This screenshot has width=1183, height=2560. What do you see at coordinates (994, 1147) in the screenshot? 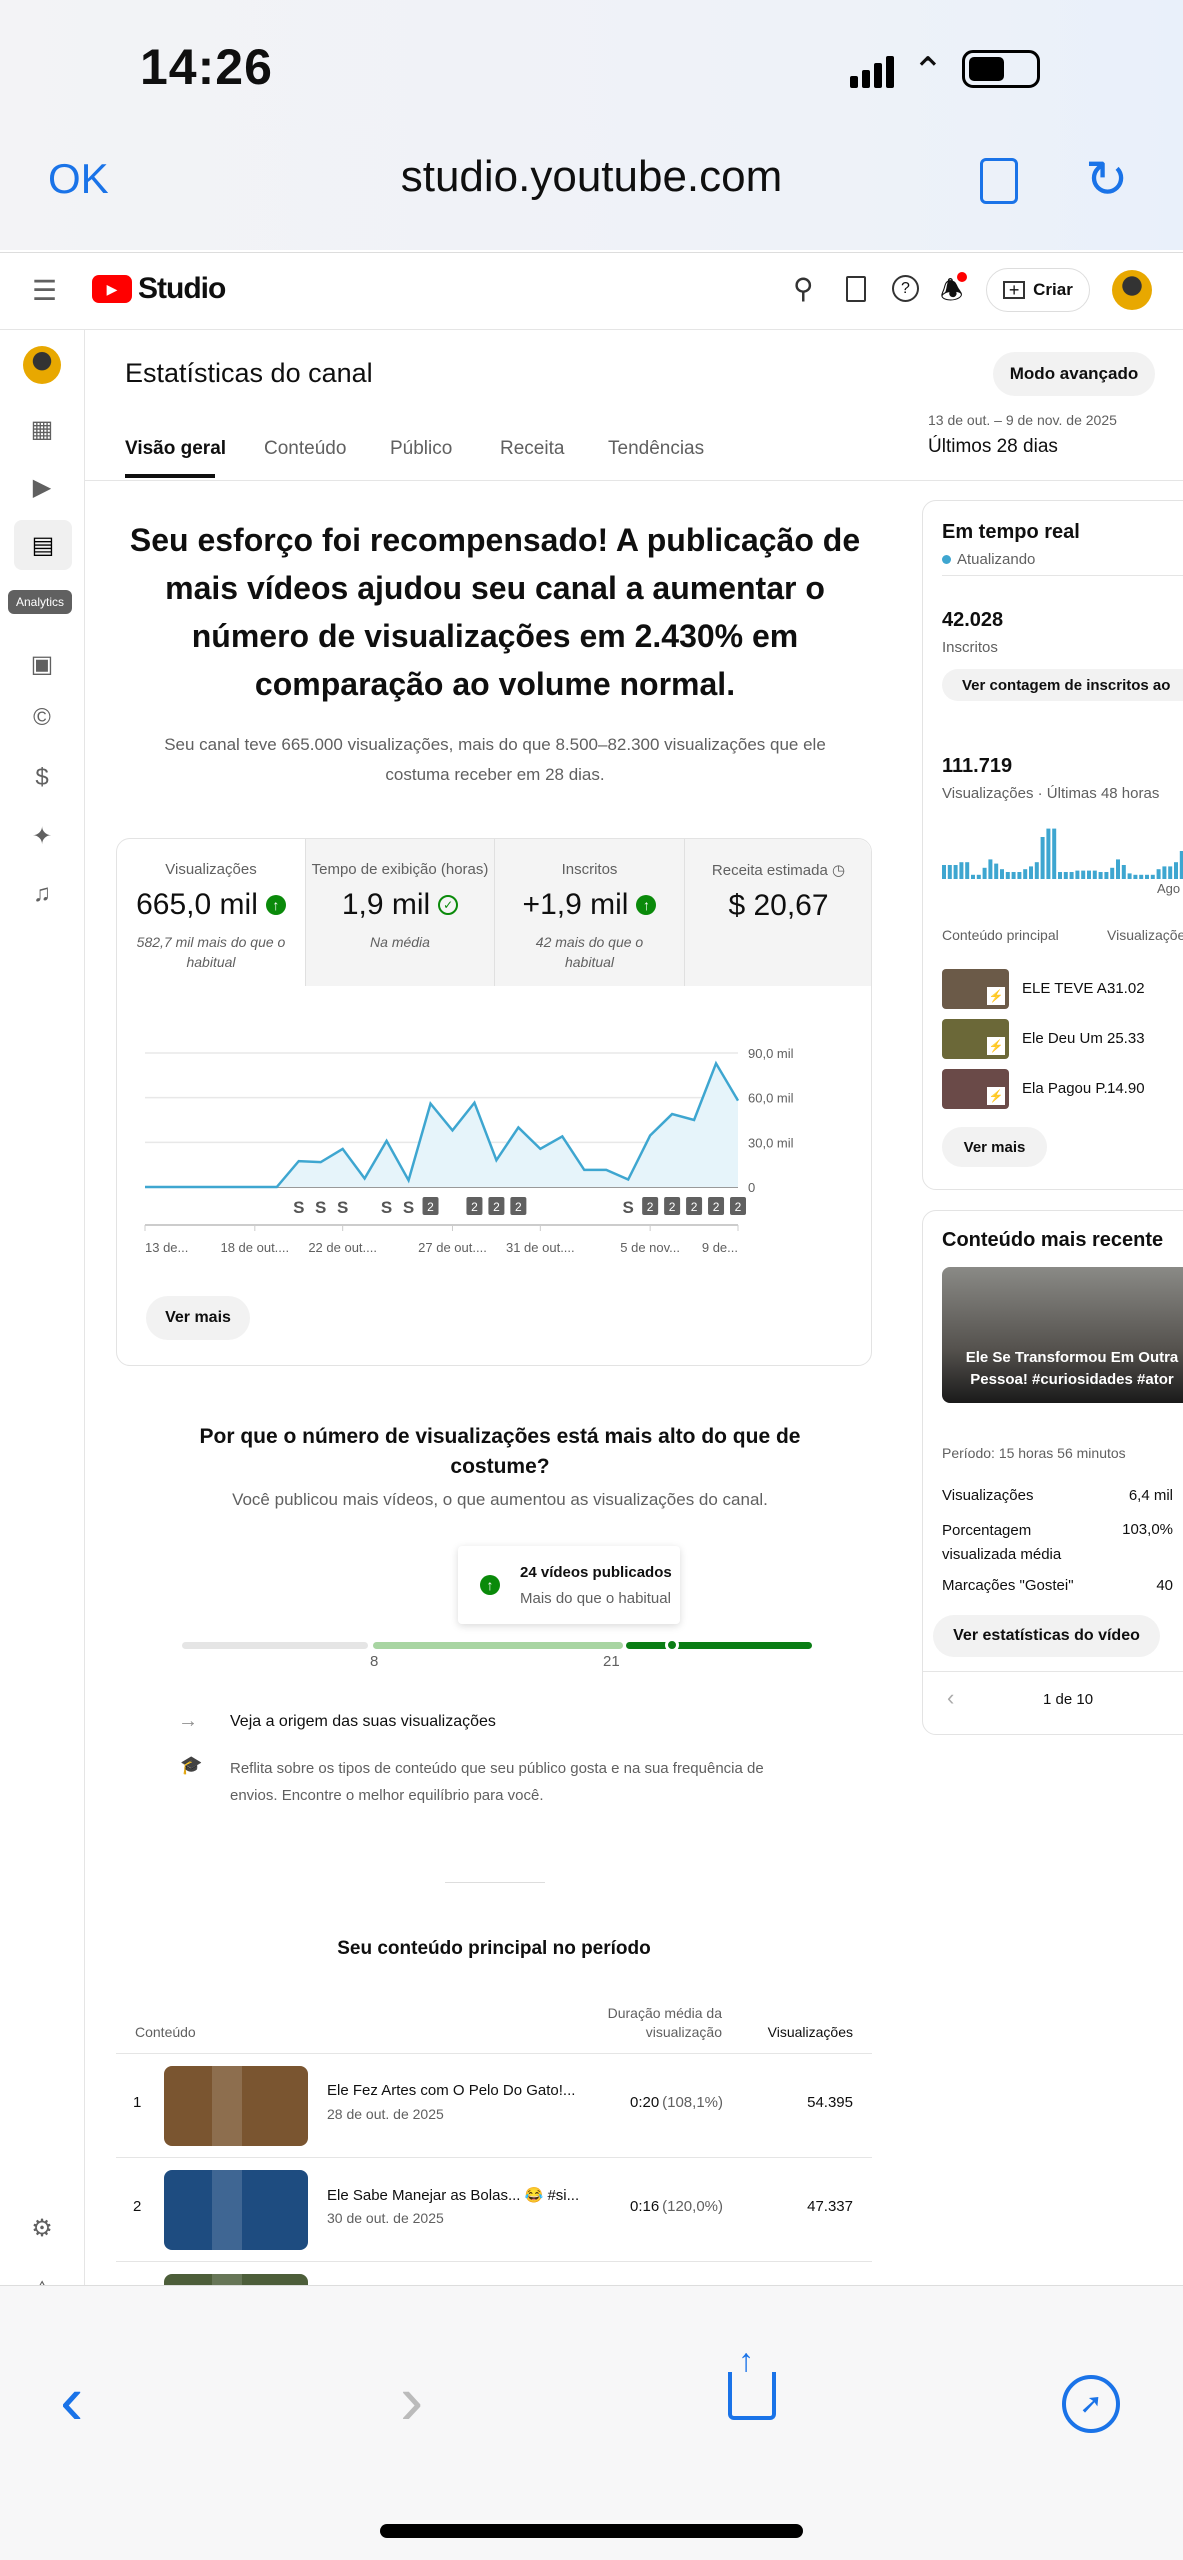
I see `realtime-see-more: Ver mais` at bounding box center [994, 1147].